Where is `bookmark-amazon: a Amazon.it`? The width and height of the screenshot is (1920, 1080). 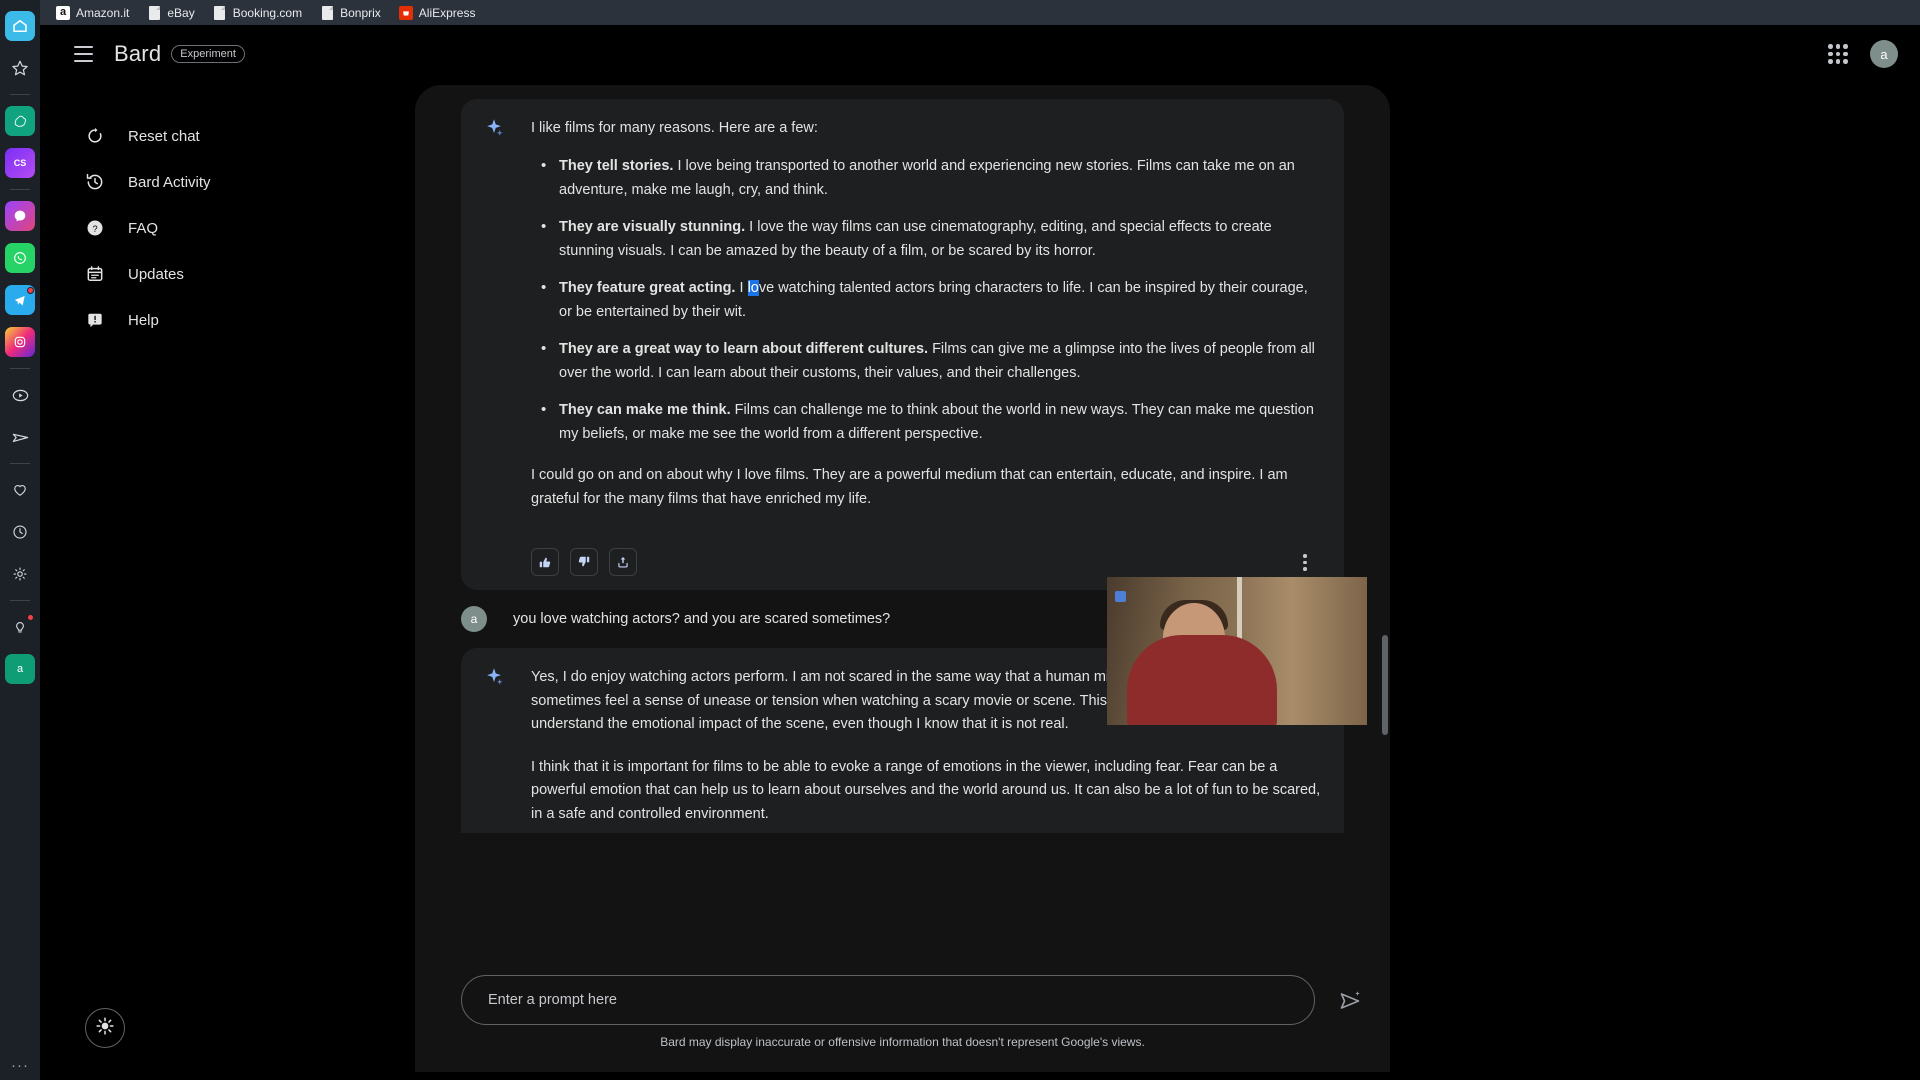
bookmark-amazon: a Amazon.it is located at coordinates (92, 13).